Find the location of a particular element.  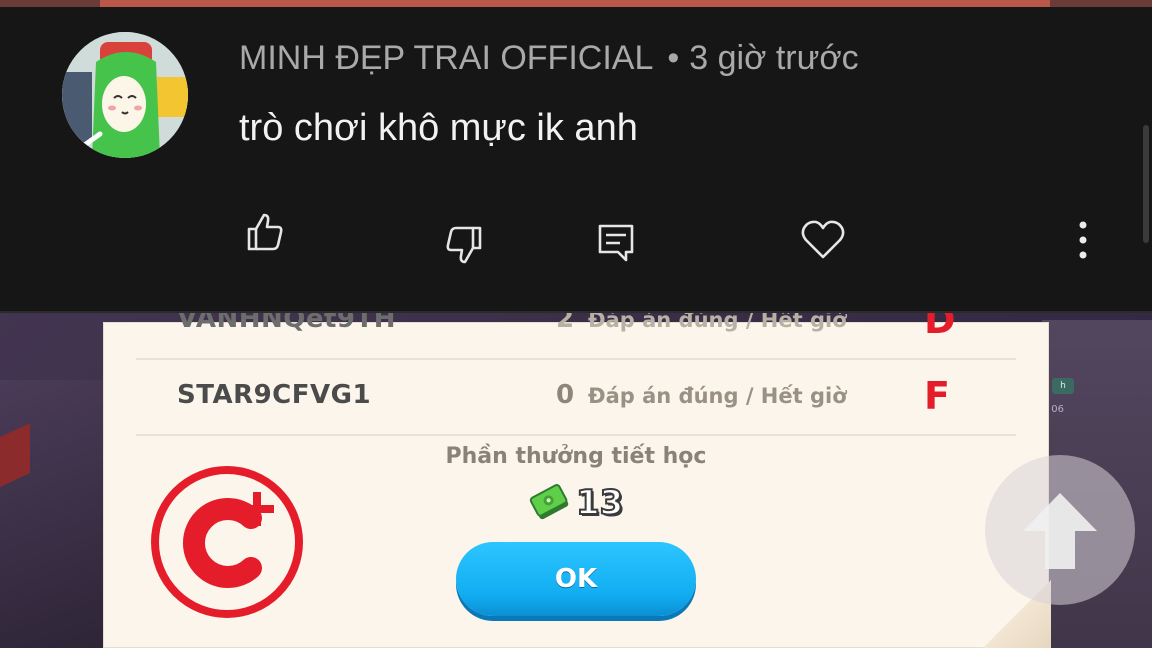

background-player-number: 06 is located at coordinates (1057, 409).